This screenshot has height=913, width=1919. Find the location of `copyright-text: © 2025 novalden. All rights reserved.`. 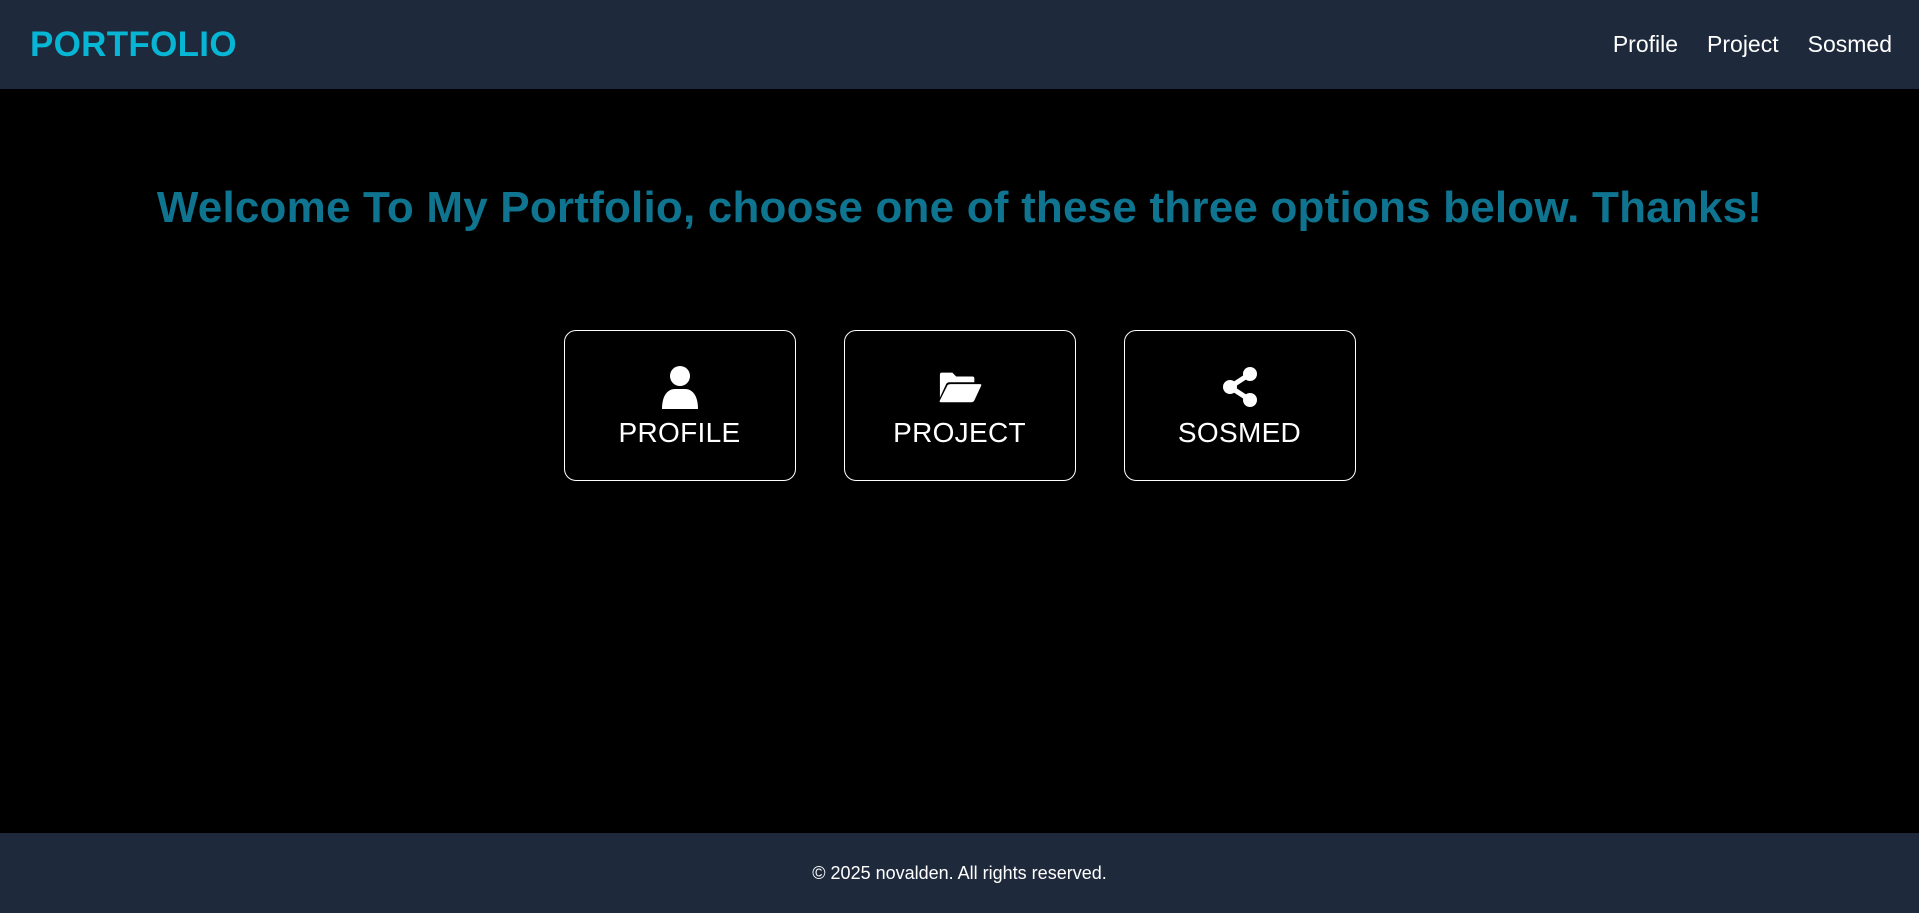

copyright-text: © 2025 novalden. All rights reserved. is located at coordinates (959, 872).